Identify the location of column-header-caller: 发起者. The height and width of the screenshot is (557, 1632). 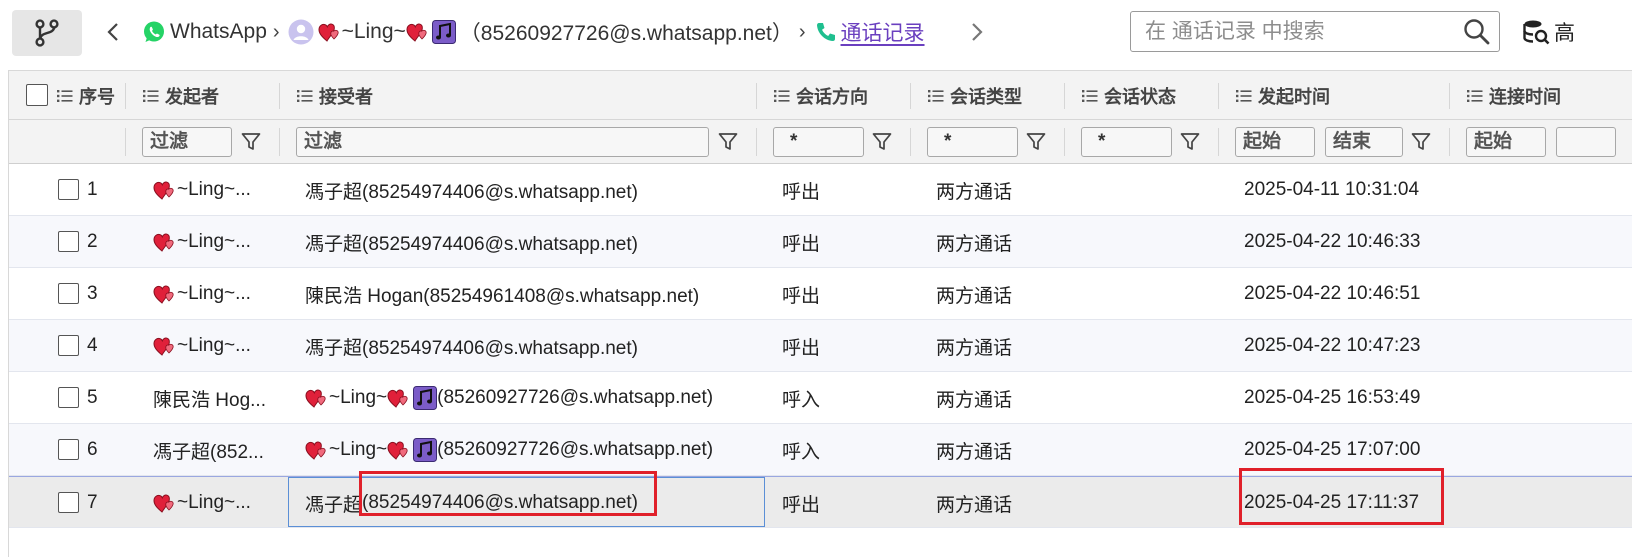
(181, 95).